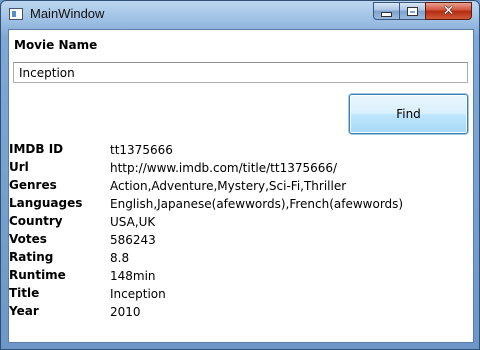 Image resolution: width=480 pixels, height=350 pixels. What do you see at coordinates (120, 258) in the screenshot?
I see `detail-value: 8.8` at bounding box center [120, 258].